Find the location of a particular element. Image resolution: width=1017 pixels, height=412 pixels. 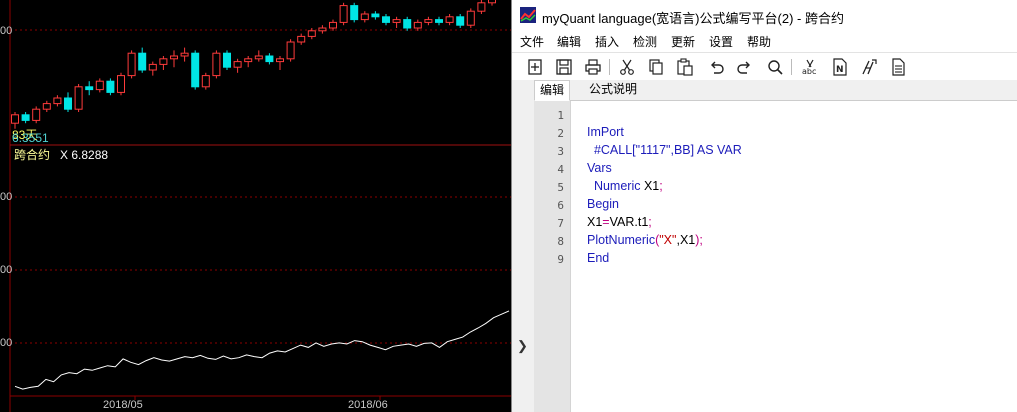

code-token: "X" is located at coordinates (668, 240).